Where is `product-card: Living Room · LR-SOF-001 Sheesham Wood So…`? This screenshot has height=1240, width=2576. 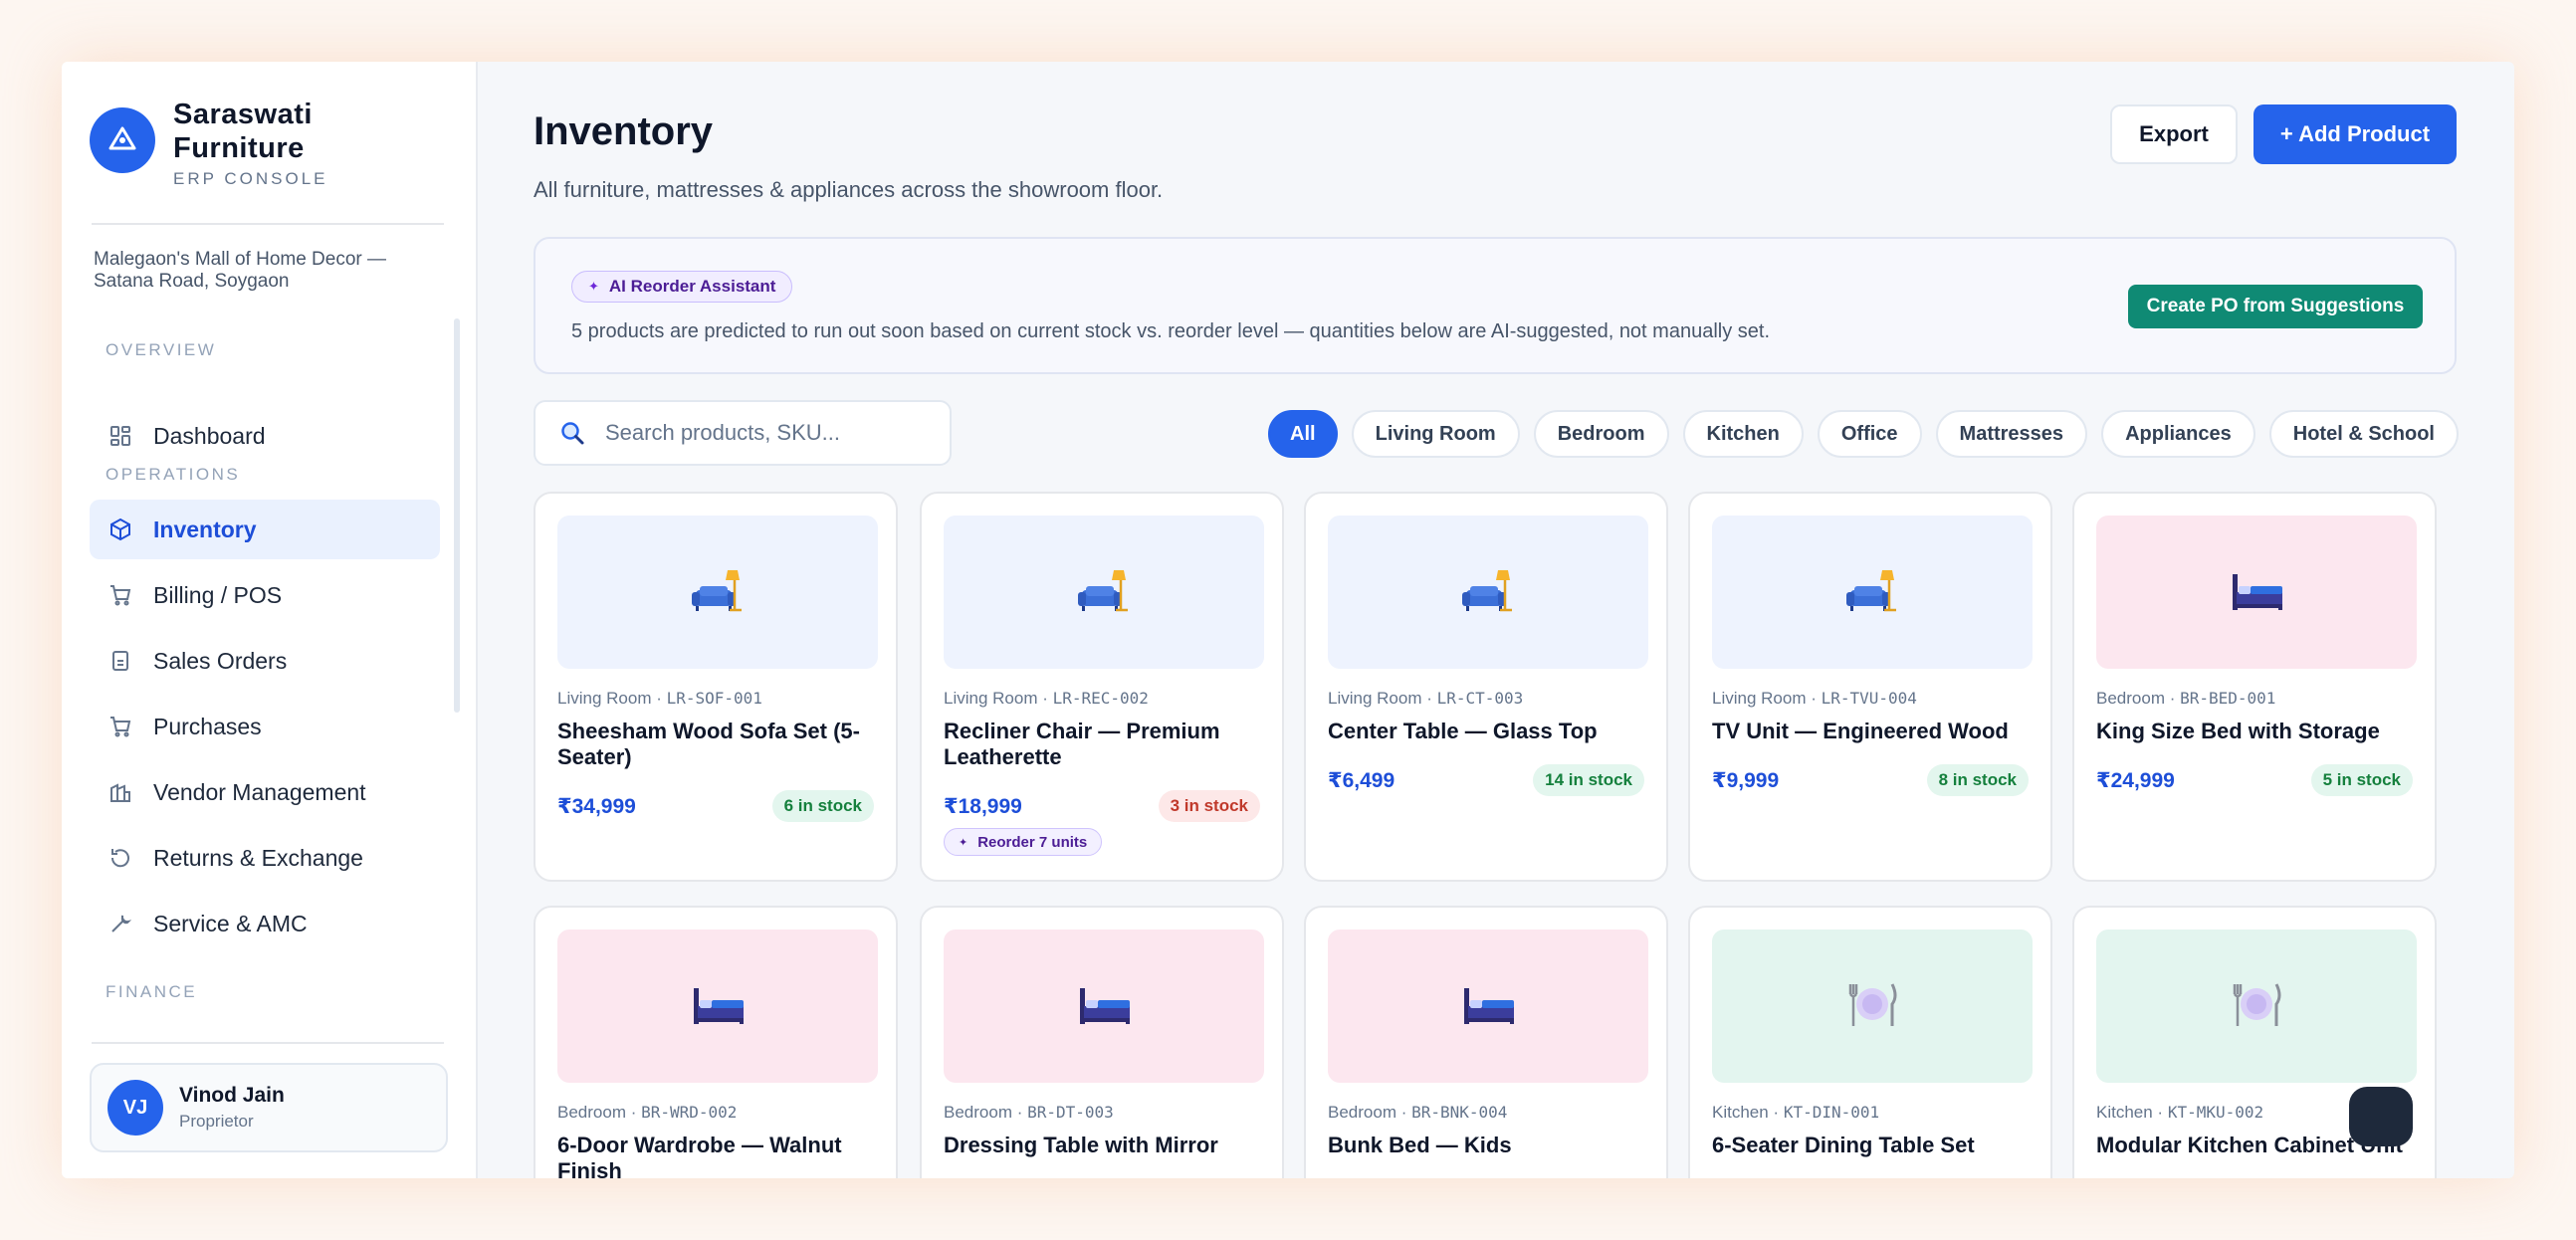 product-card: Living Room · LR-SOF-001 Sheesham Wood So… is located at coordinates (716, 687).